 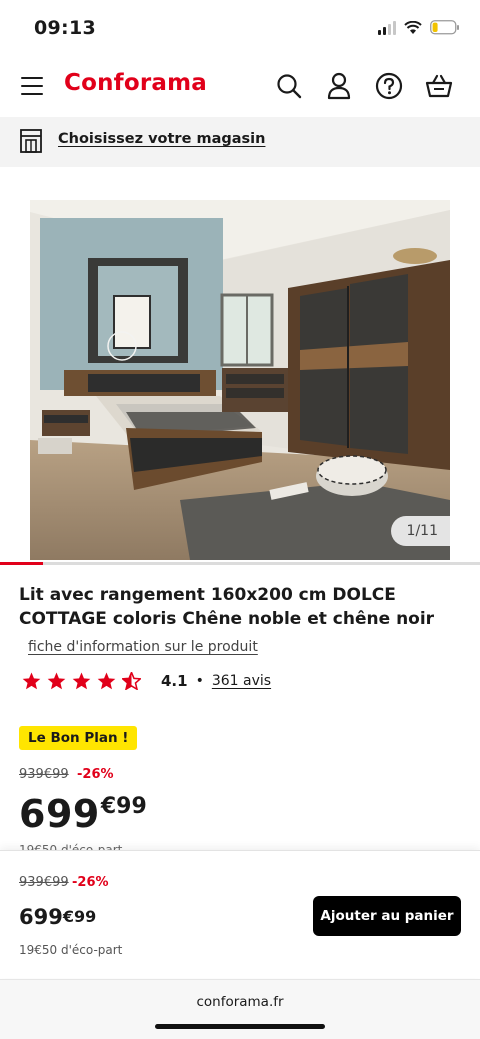 What do you see at coordinates (364, 86) in the screenshot?
I see `header-actions` at bounding box center [364, 86].